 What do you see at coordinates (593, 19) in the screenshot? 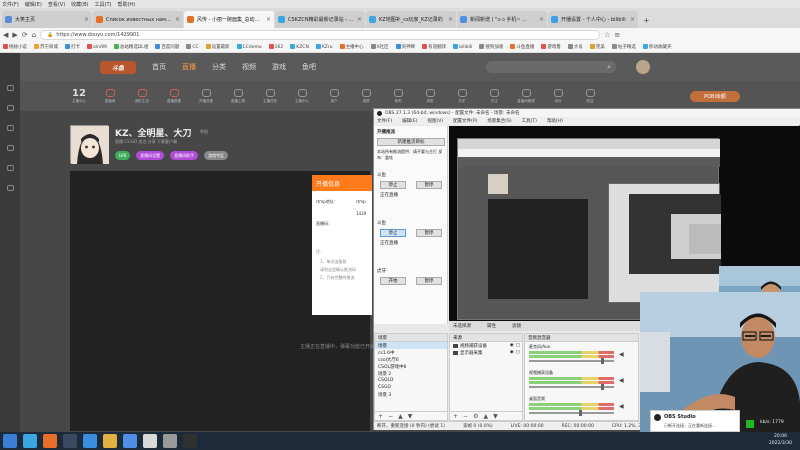
I see `browser-tab: 开播设置 - 个人中心 - bilibili ×` at bounding box center [593, 19].